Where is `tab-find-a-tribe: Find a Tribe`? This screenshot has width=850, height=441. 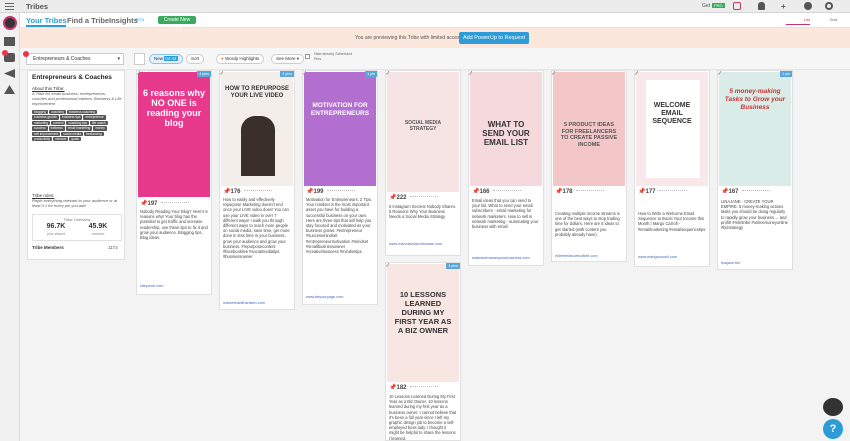 tab-find-a-tribe: Find a Tribe is located at coordinates (88, 20).